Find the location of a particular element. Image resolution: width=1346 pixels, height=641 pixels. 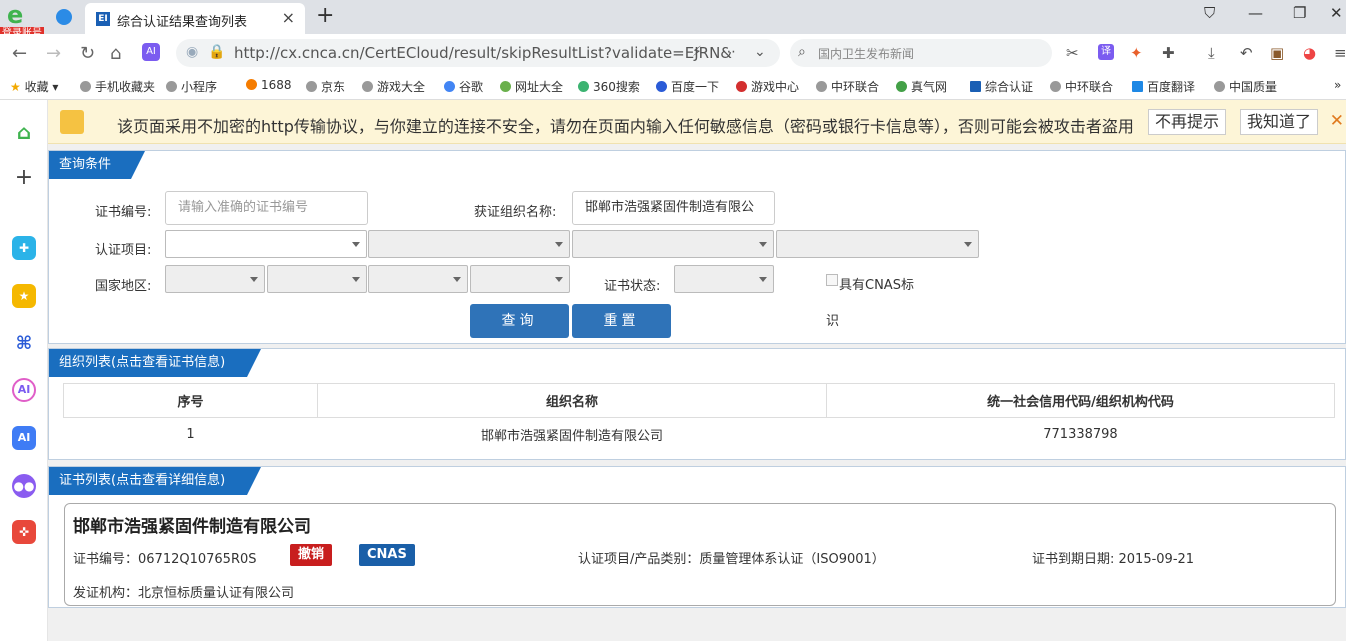

game-icon: ✦ is located at coordinates (1136, 53).